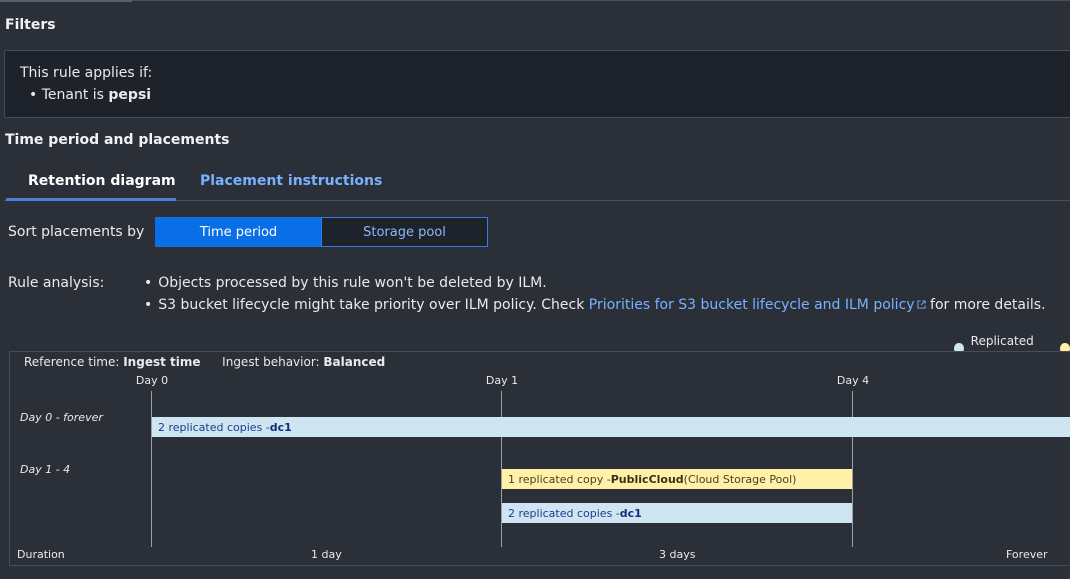  I want to click on duration-1-day: 1 day, so click(326, 554).